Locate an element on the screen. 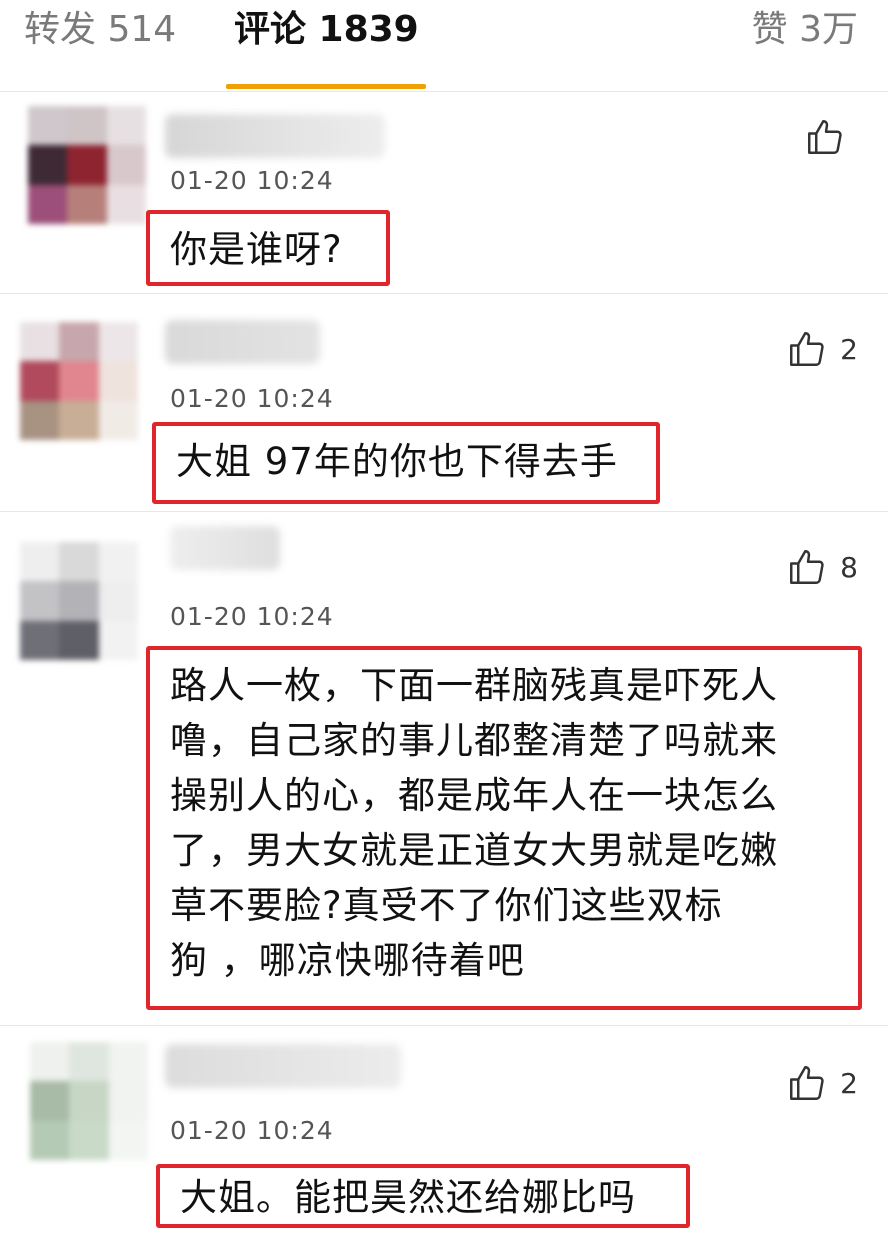 Image resolution: width=888 pixels, height=1236 pixels. comment-text-line: 草不要脸?真受不了你们这些双标 is located at coordinates (446, 905).